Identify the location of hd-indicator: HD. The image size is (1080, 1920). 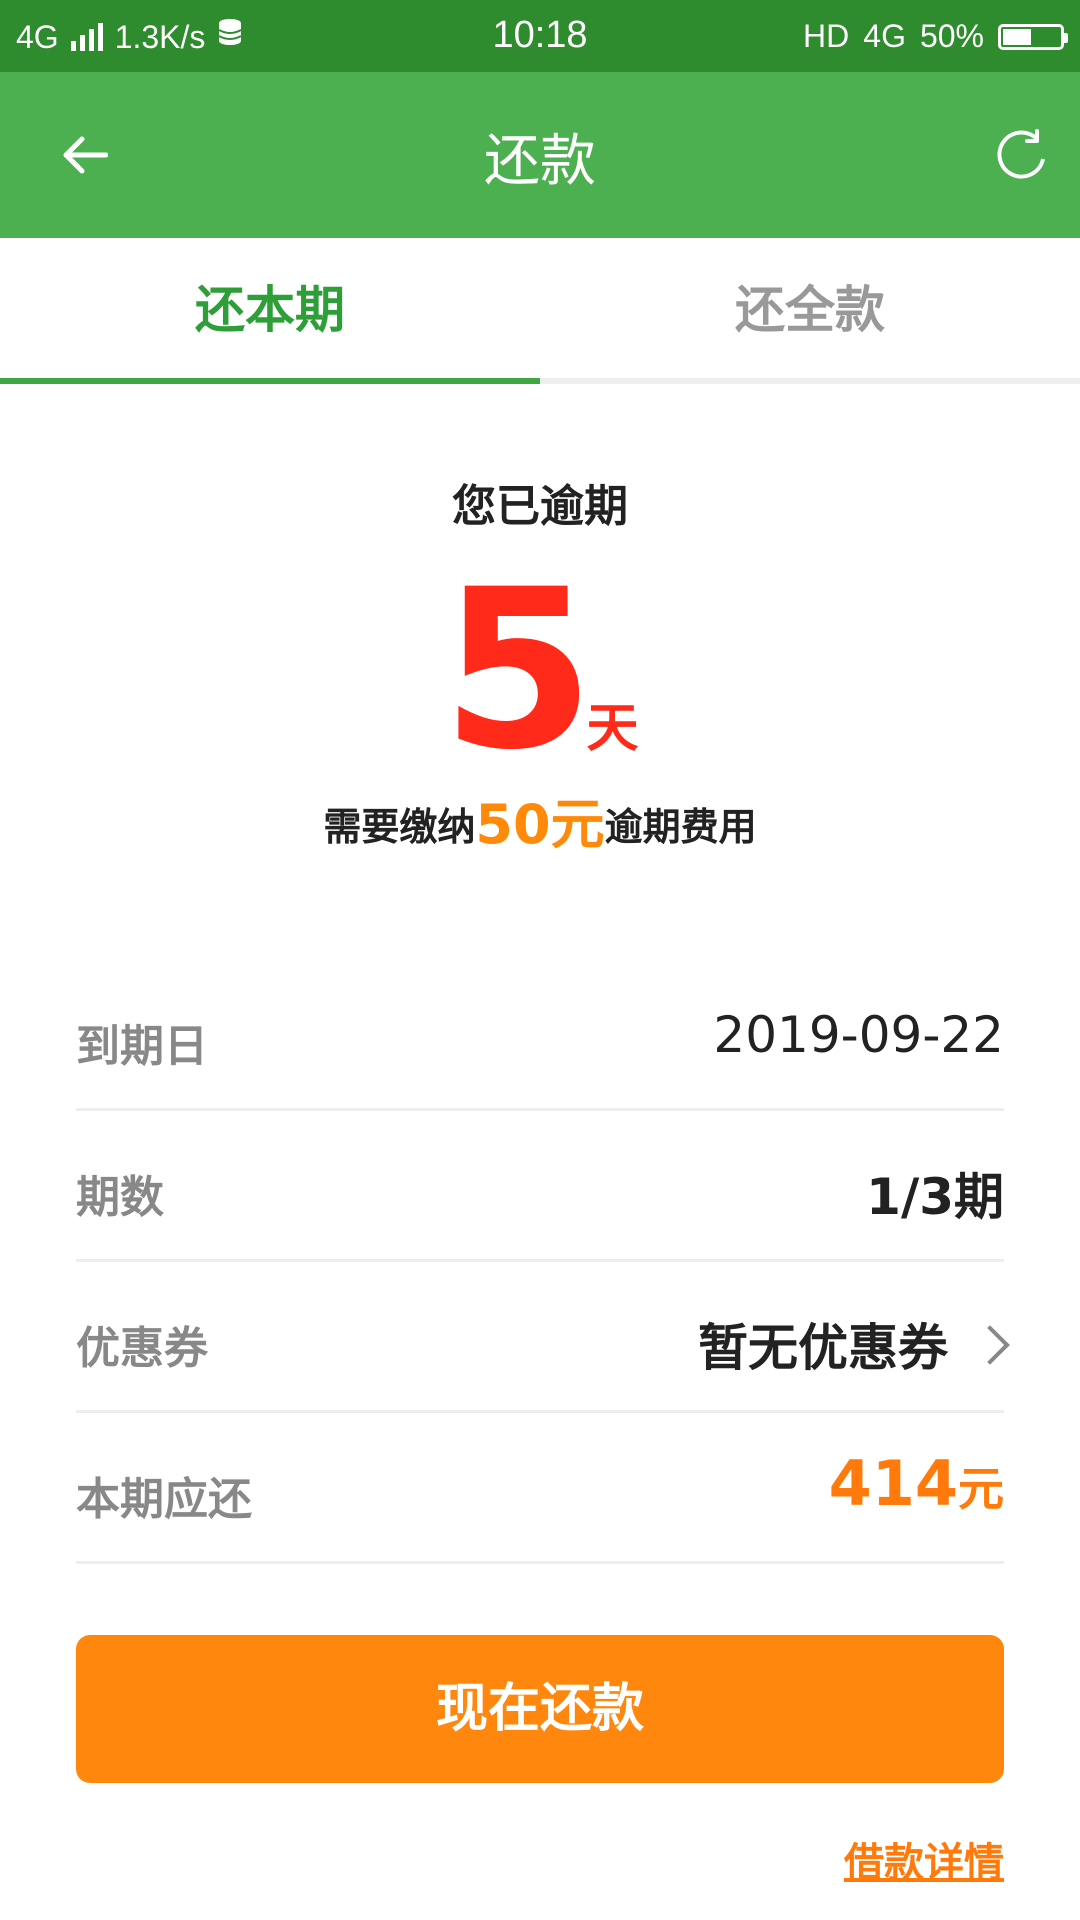
(826, 36).